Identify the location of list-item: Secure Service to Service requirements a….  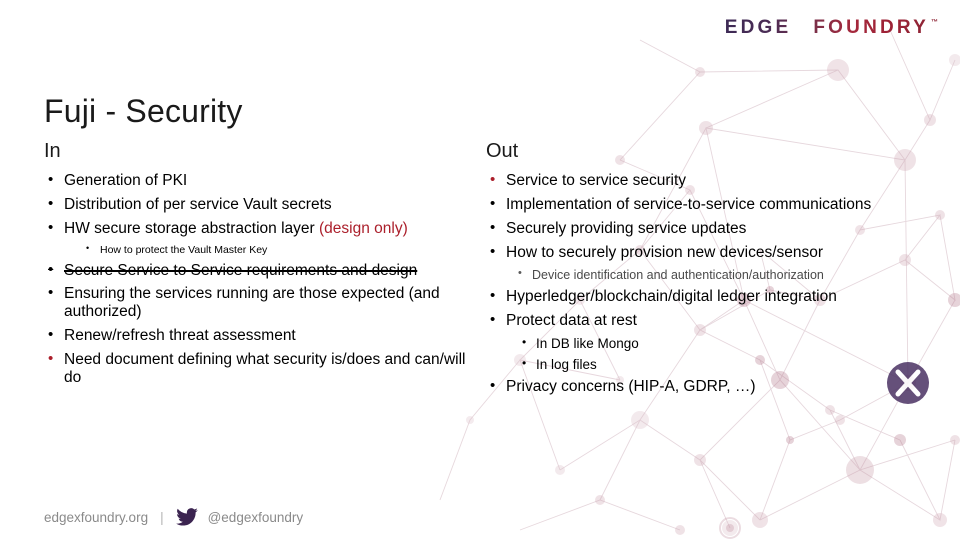
(259, 270).